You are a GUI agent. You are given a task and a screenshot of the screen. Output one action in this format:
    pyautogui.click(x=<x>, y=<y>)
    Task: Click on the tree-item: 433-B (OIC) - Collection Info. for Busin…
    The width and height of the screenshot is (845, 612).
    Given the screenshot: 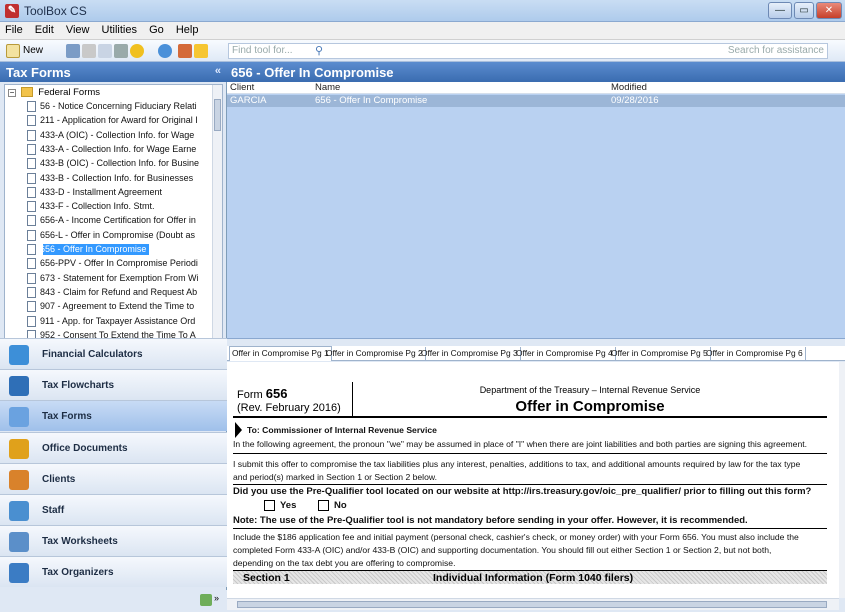 What is the action you would take?
    pyautogui.click(x=114, y=164)
    